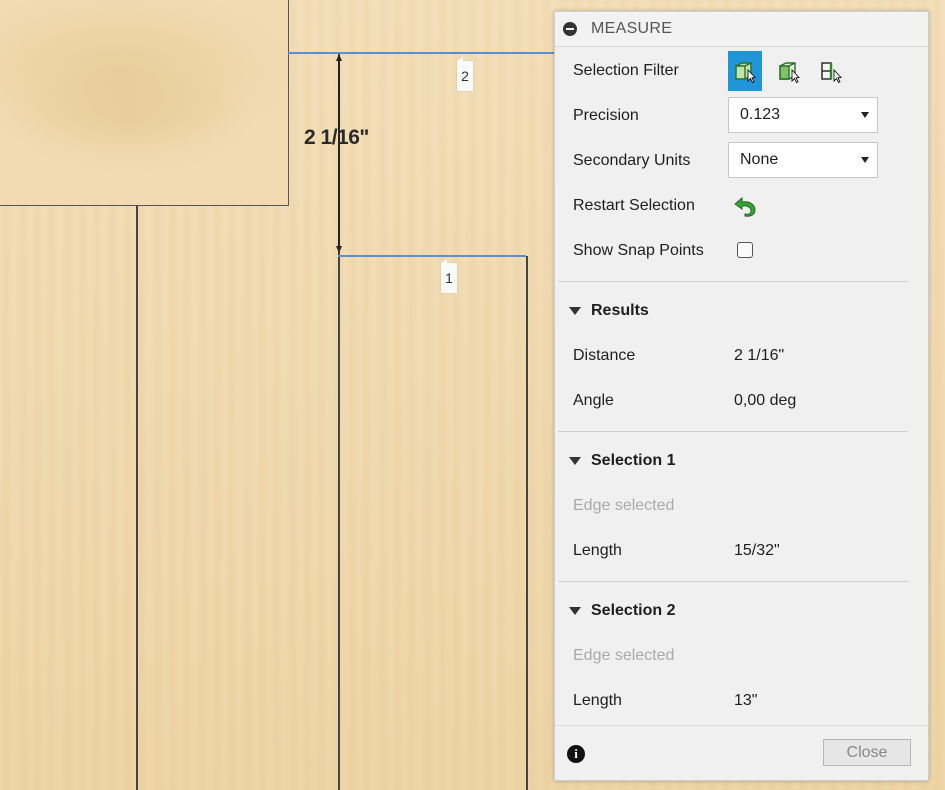 The height and width of the screenshot is (790, 945). Describe the element at coordinates (576, 754) in the screenshot. I see `info-icon: i` at that location.